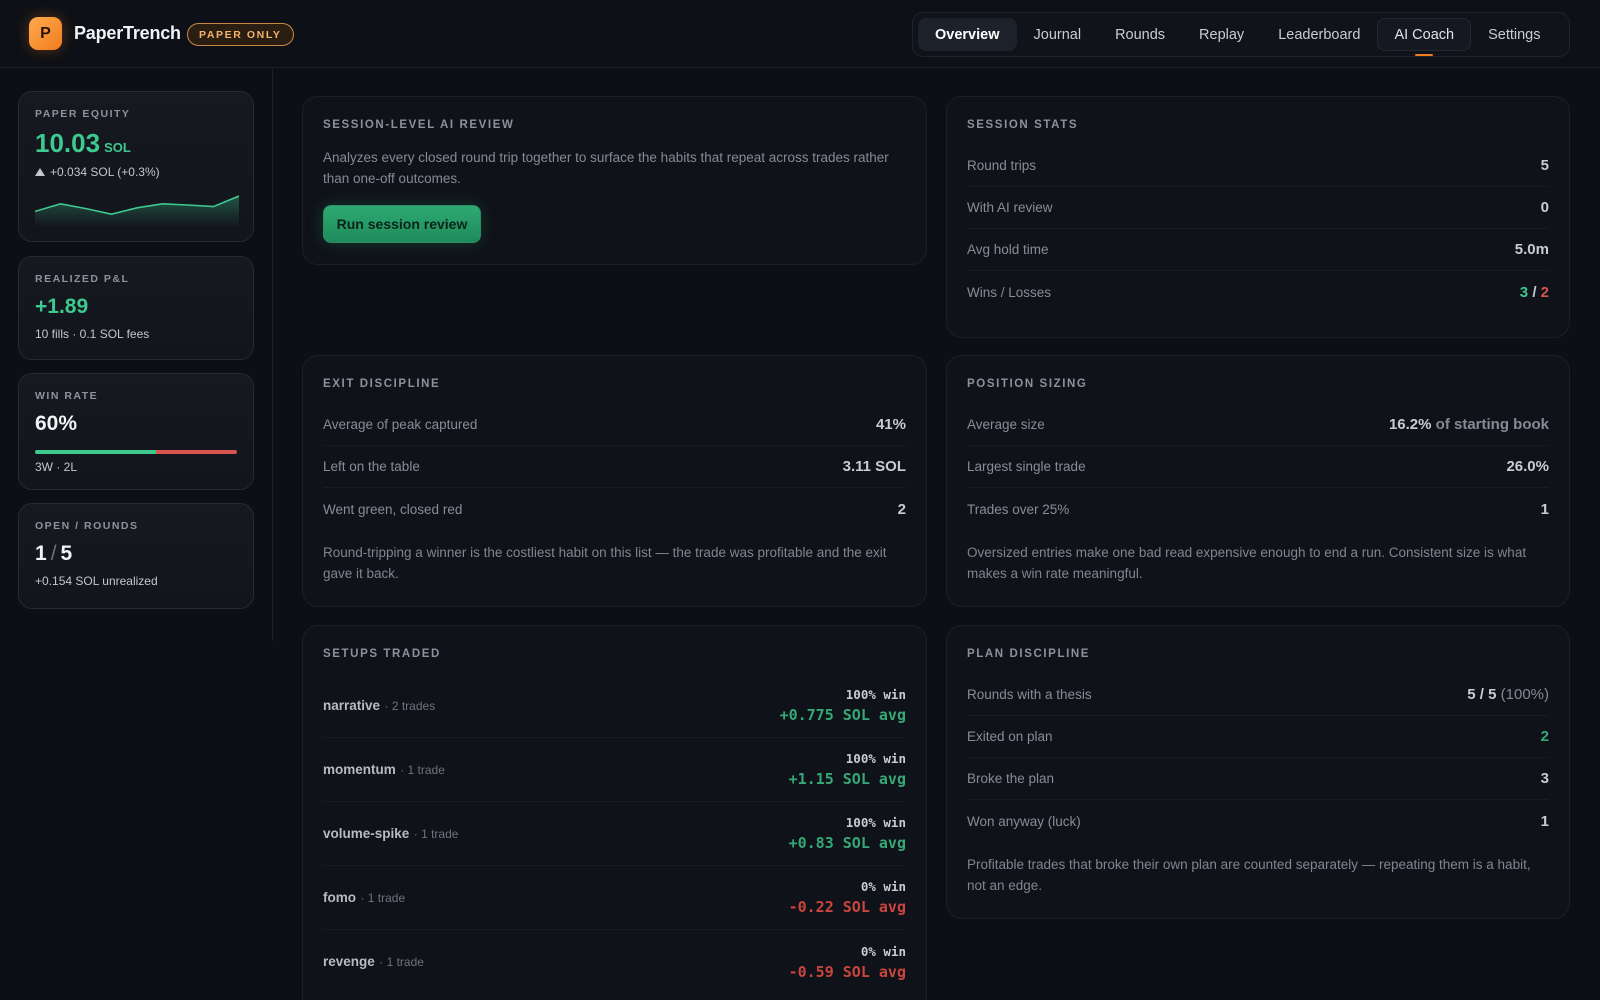  I want to click on losses-count: 2, so click(1544, 292).